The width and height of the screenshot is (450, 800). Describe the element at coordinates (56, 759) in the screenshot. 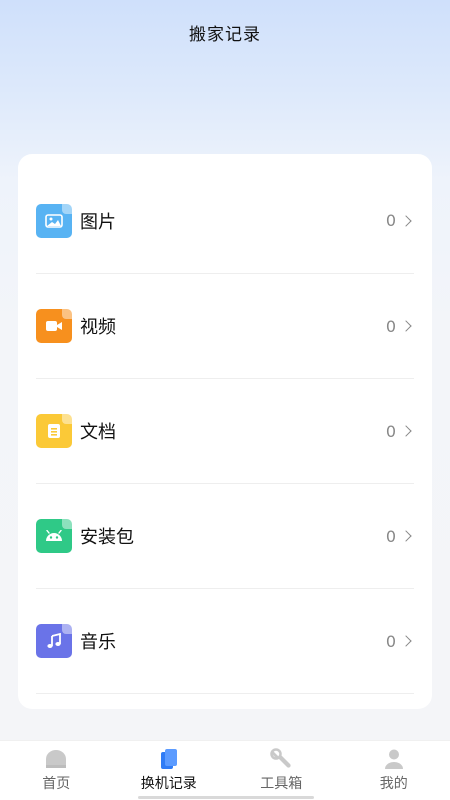

I see `home-icon` at that location.